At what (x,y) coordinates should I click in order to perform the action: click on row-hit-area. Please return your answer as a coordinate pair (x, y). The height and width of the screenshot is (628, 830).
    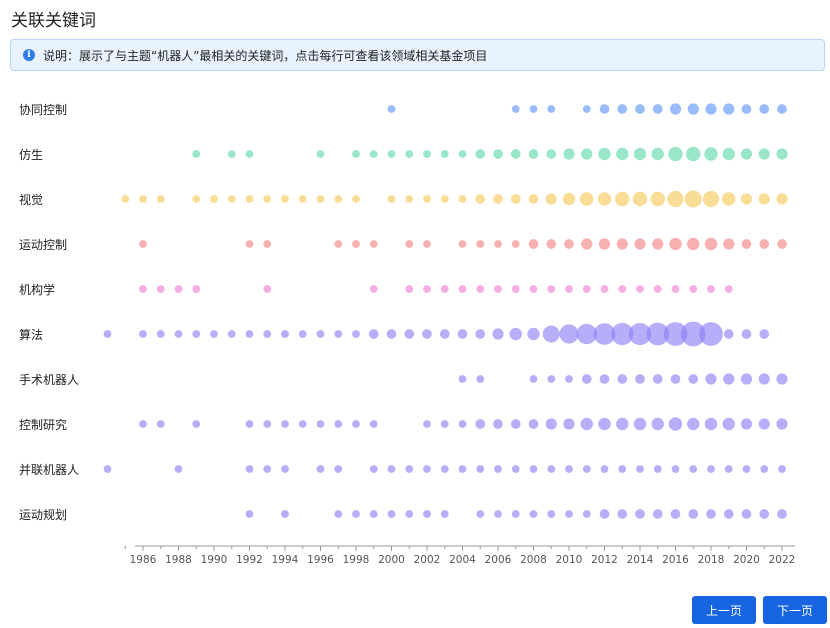
    Looking at the image, I should click on (405, 109).